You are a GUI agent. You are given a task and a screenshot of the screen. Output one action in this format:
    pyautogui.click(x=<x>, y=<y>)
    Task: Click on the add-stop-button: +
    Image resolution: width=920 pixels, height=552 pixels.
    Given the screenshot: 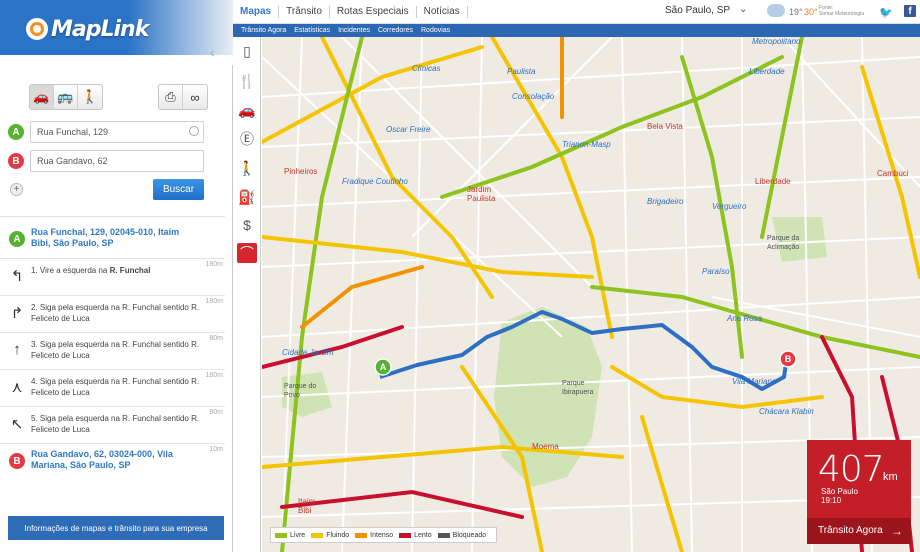 What is the action you would take?
    pyautogui.click(x=16, y=189)
    